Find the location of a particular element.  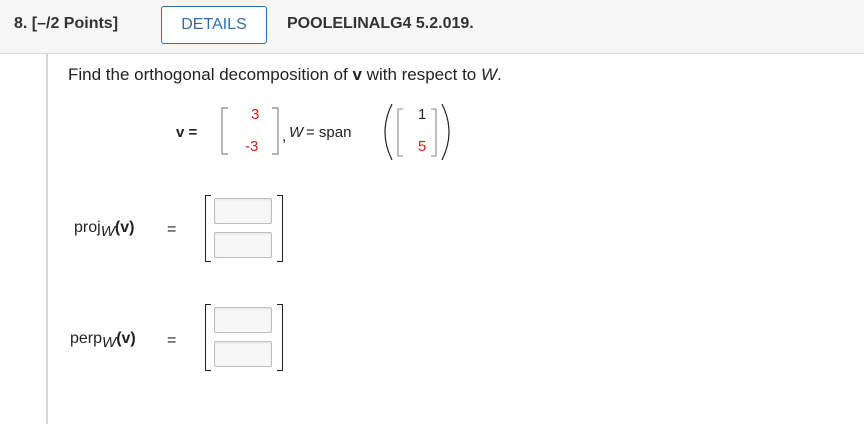

W-label: W is located at coordinates (296, 132).